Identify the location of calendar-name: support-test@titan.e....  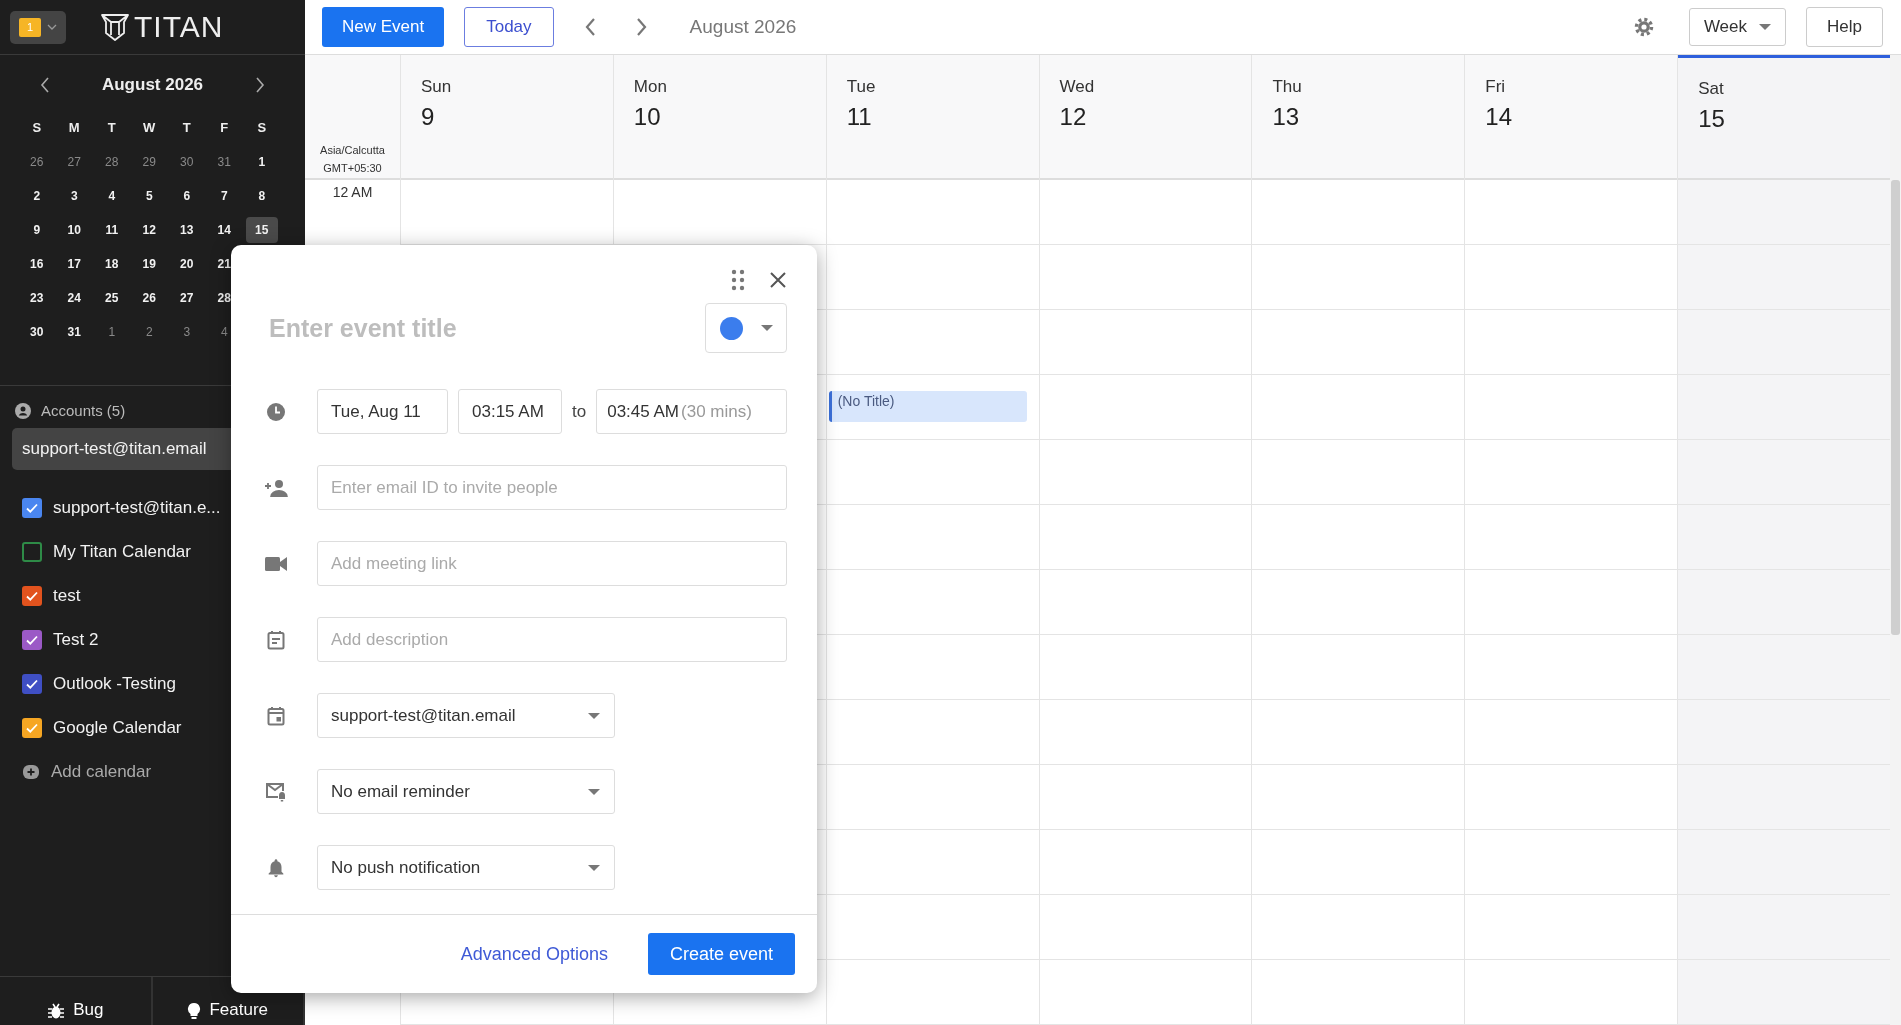
(137, 508).